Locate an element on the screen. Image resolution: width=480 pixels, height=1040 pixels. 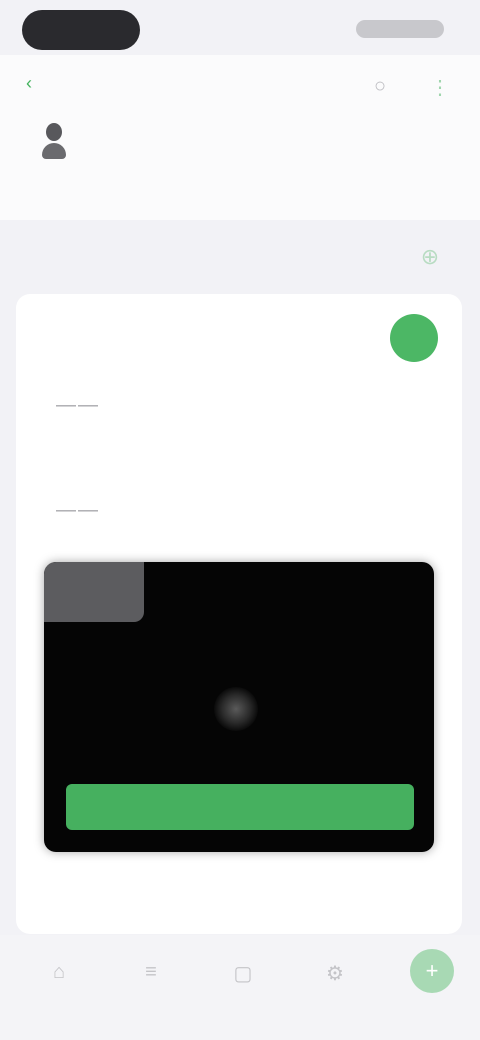
person-icon is located at coordinates (54, 143).